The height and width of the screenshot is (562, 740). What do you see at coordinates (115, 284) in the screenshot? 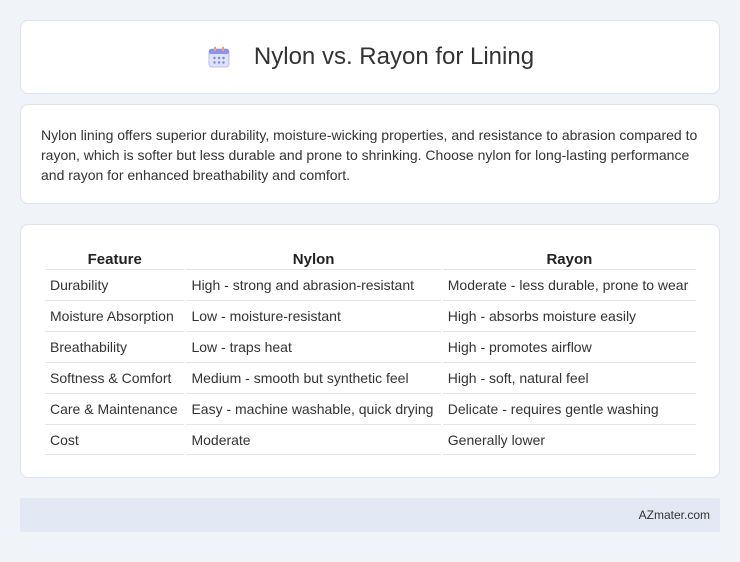
I see `row-feature: Durability` at bounding box center [115, 284].